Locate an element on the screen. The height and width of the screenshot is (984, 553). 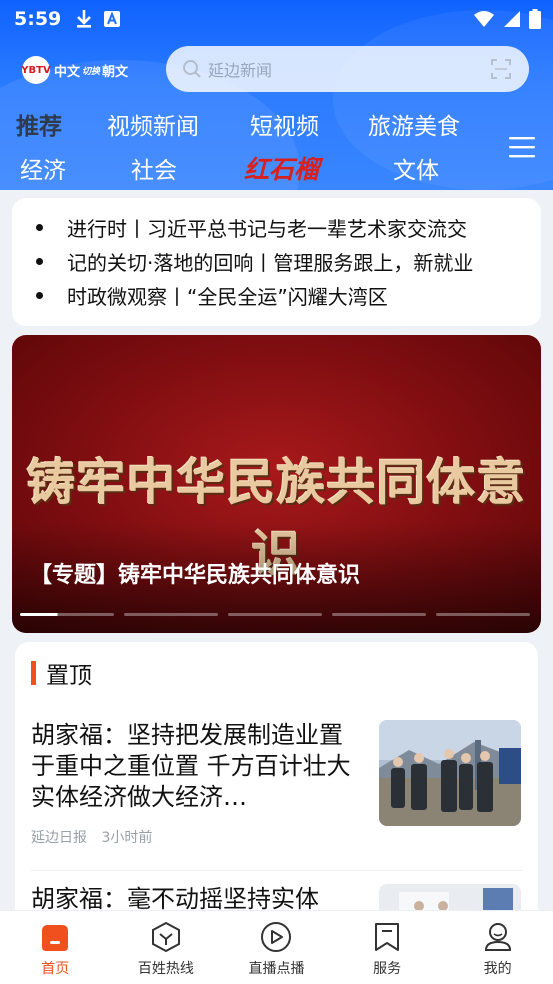
ticker-text: 时政微观察丨“全民全运”闪耀大湾区 is located at coordinates (227, 296).